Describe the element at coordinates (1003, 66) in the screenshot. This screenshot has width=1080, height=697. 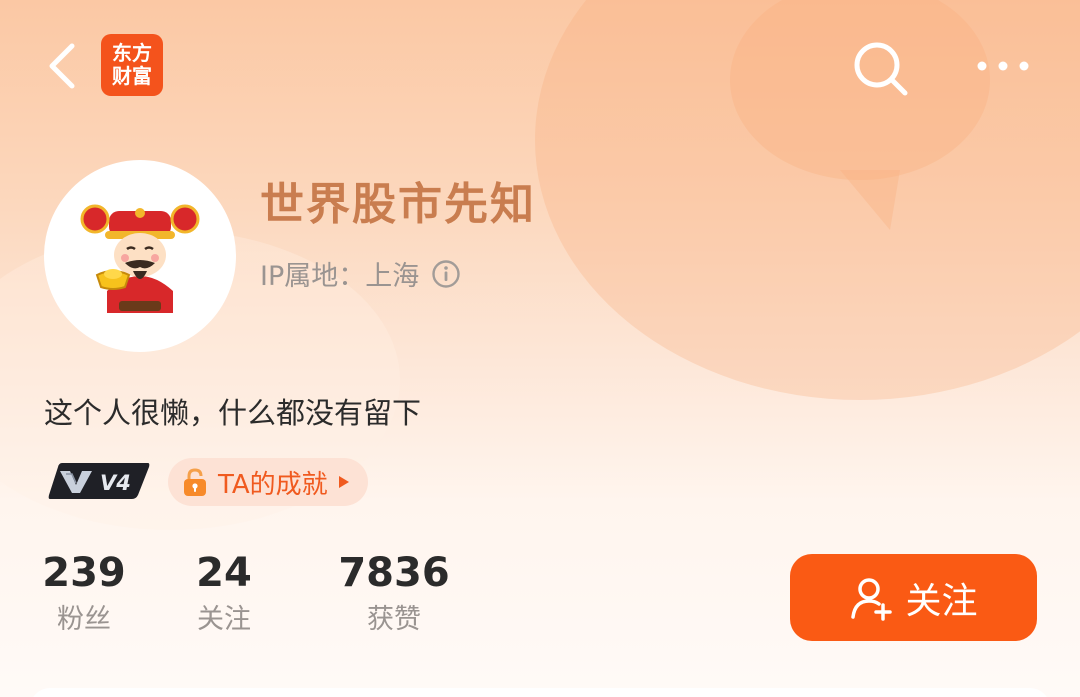
I see `more-horizontal-icon` at that location.